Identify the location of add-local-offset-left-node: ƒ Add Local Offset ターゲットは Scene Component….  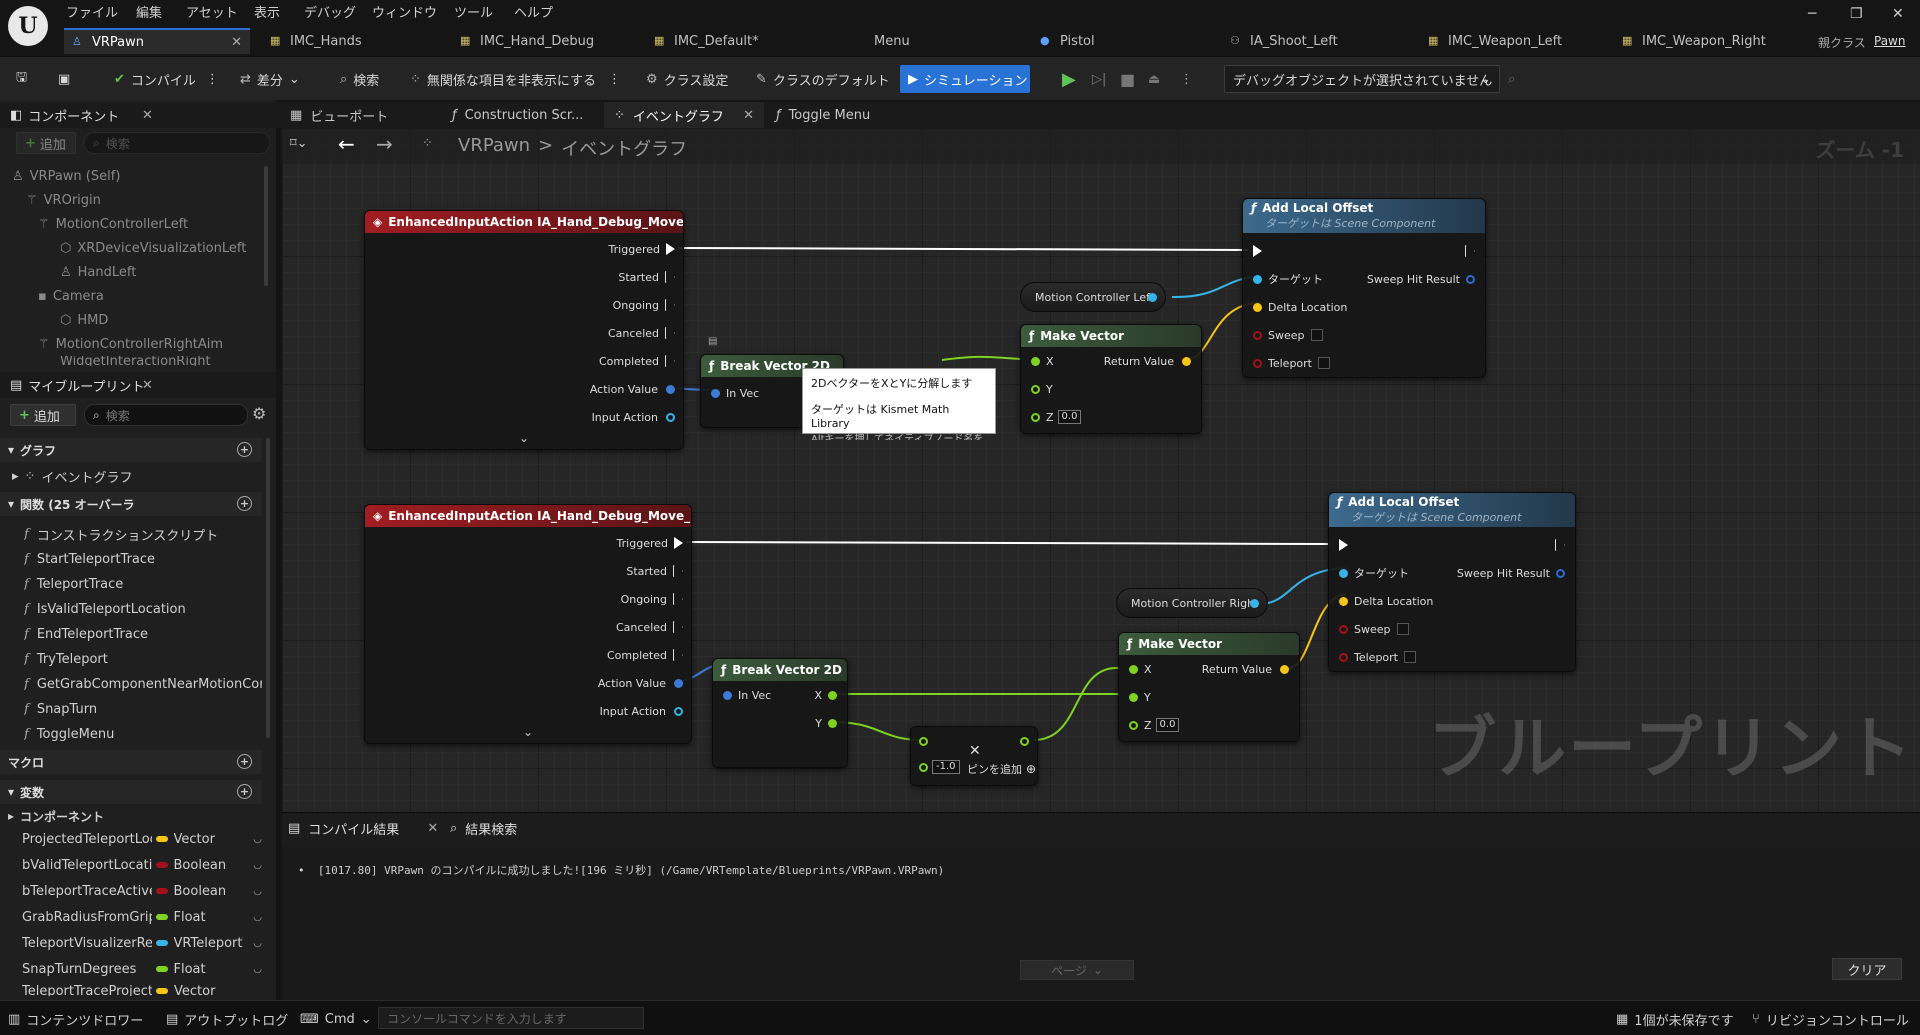
(1364, 288).